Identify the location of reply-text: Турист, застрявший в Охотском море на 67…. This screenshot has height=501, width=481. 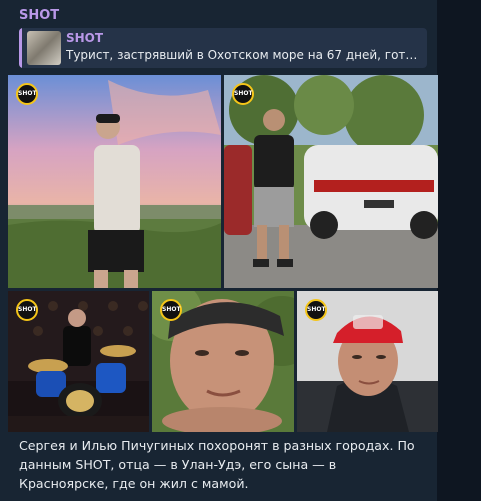
(243, 55).